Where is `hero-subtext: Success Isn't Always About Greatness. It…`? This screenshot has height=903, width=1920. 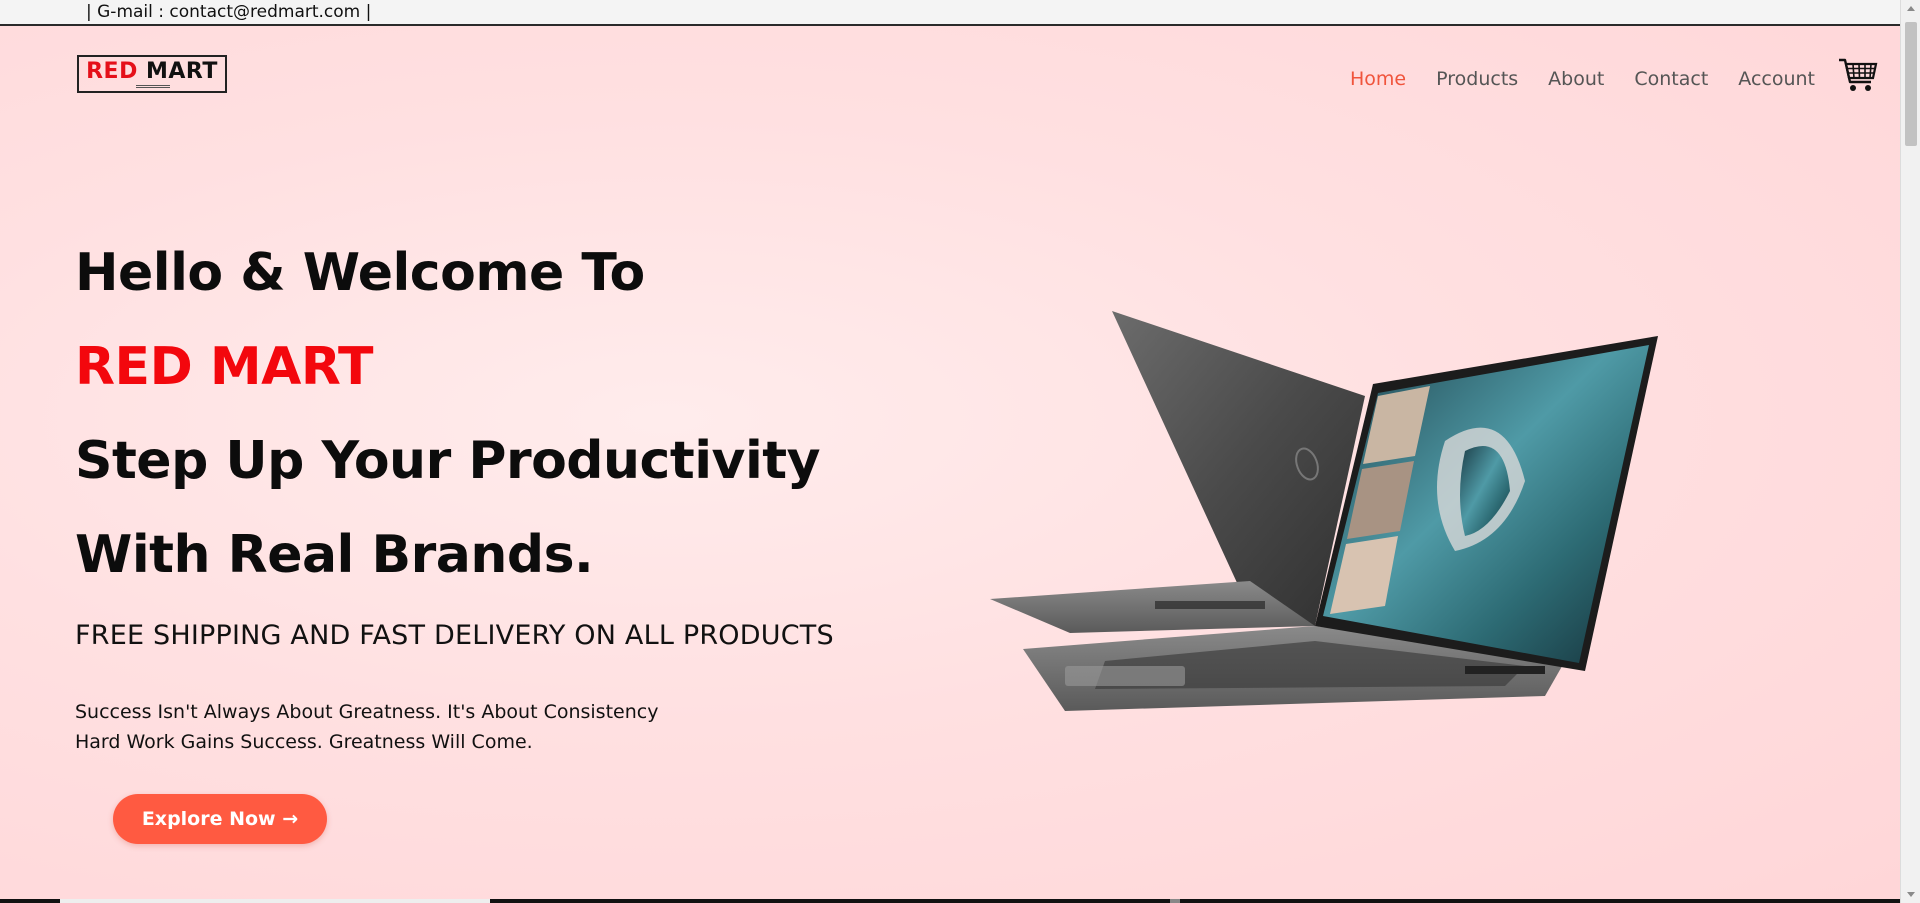
hero-subtext: Success Isn't Always About Greatness. It… is located at coordinates (366, 727).